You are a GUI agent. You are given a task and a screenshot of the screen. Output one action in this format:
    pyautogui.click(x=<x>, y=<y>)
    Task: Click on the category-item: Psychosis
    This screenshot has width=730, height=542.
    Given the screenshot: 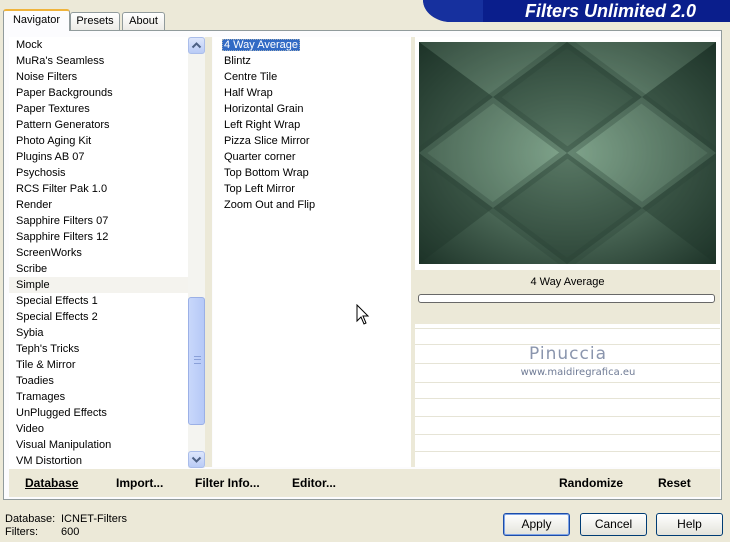 What is the action you would take?
    pyautogui.click(x=99, y=173)
    